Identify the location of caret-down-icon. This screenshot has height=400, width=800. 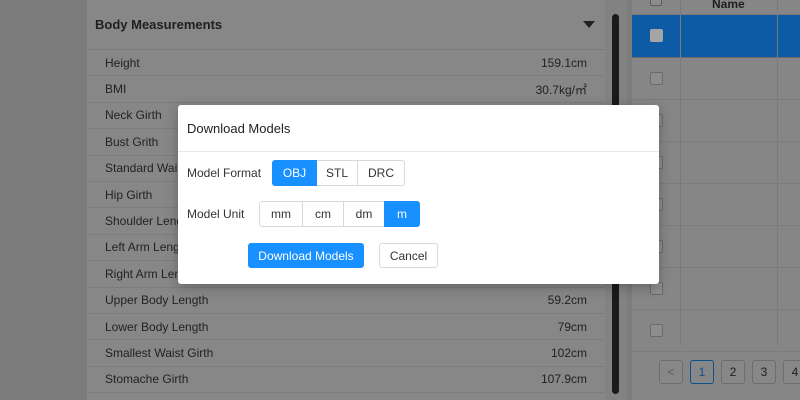
(589, 24).